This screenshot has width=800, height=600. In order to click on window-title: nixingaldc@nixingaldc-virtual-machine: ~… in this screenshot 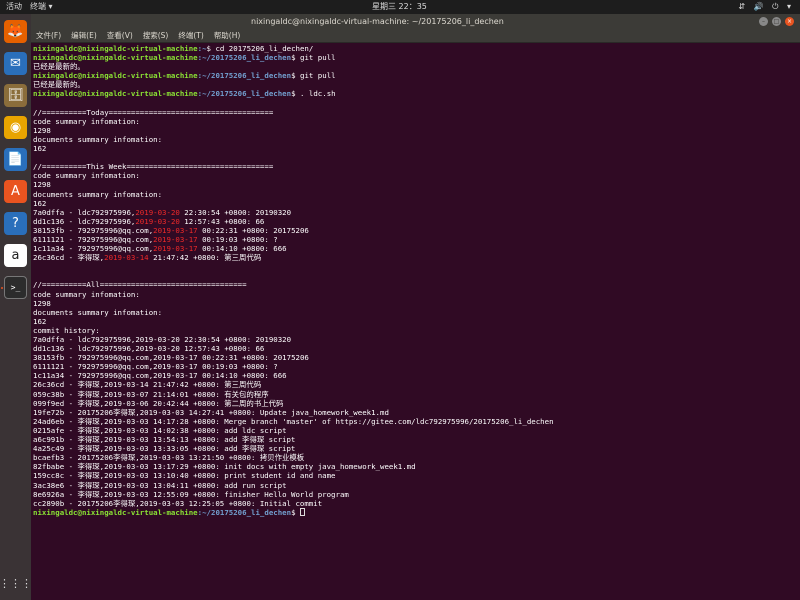, I will do `click(377, 21)`.